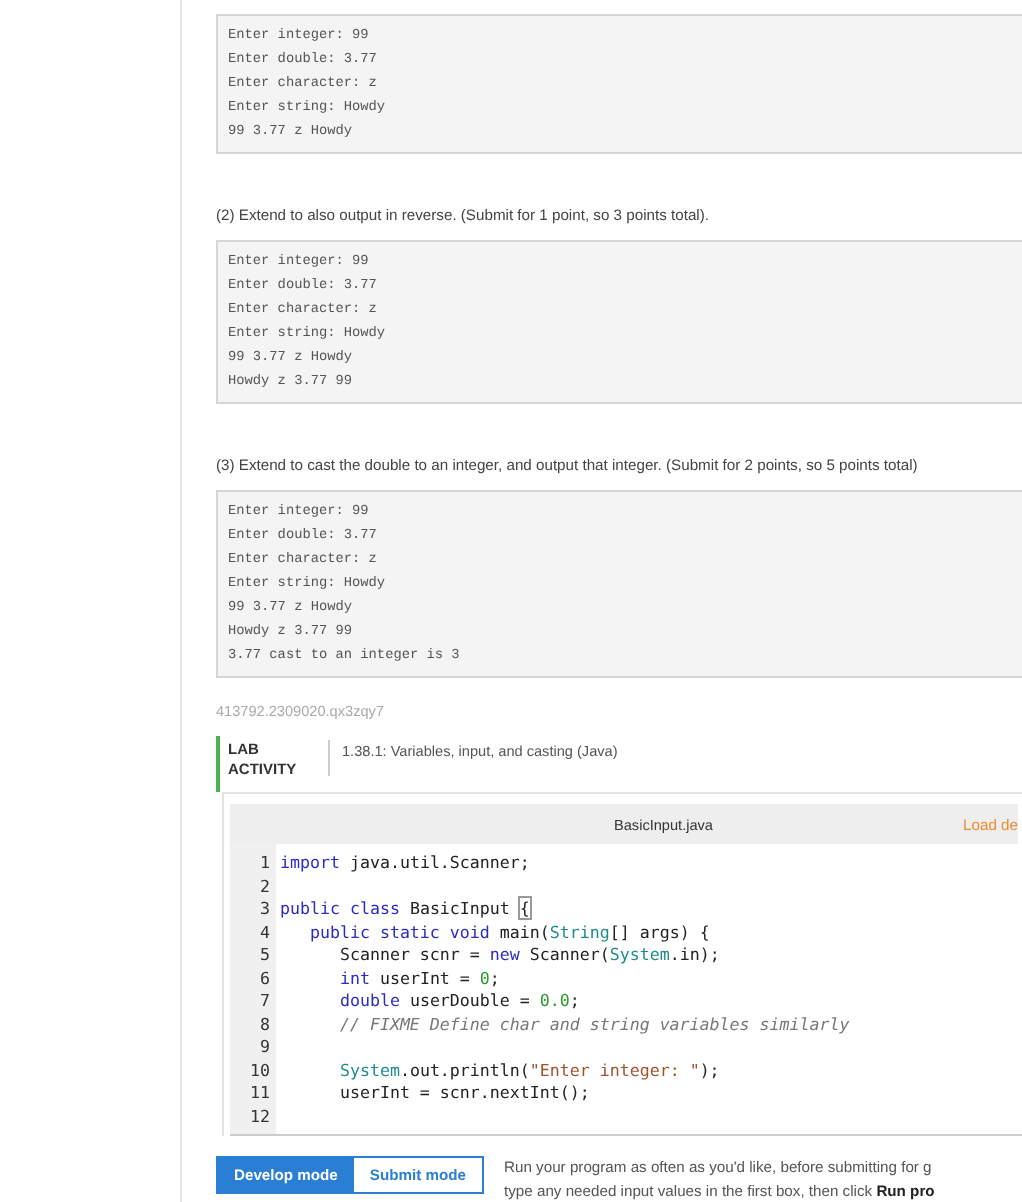 This screenshot has height=1202, width=1022. Describe the element at coordinates (260, 1116) in the screenshot. I see `line-number: 12` at that location.